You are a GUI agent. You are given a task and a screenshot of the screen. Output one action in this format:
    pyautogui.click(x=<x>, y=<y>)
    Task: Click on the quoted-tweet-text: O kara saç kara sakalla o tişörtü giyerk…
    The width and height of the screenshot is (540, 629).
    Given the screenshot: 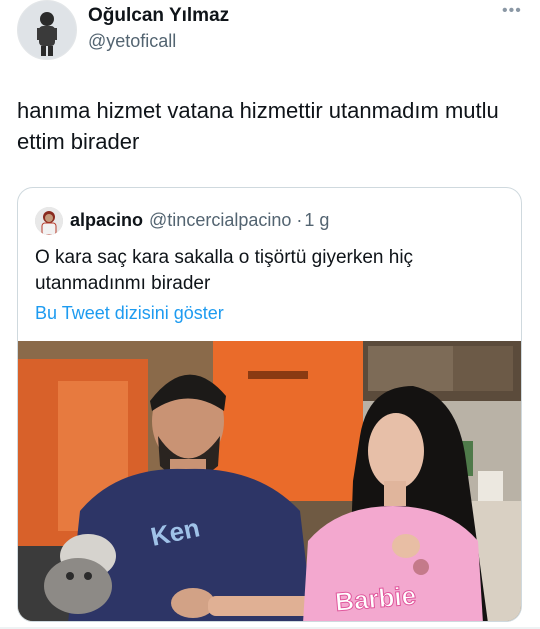 What is the action you would take?
    pyautogui.click(x=224, y=270)
    